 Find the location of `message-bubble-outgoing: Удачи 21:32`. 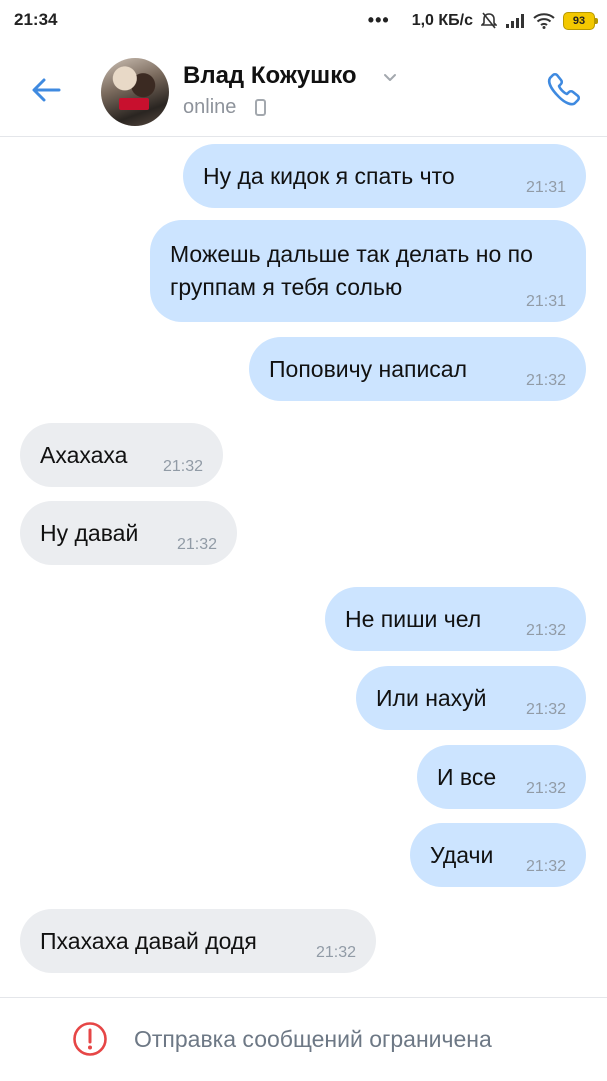

message-bubble-outgoing: Удачи 21:32 is located at coordinates (498, 855).